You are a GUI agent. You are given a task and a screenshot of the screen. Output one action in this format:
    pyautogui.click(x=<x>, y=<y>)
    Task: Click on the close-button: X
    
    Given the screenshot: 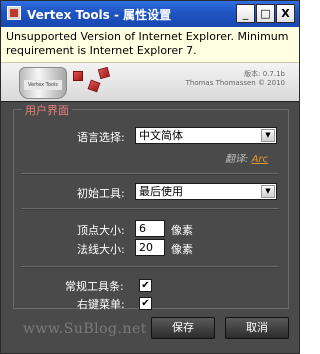 What is the action you would take?
    pyautogui.click(x=285, y=13)
    